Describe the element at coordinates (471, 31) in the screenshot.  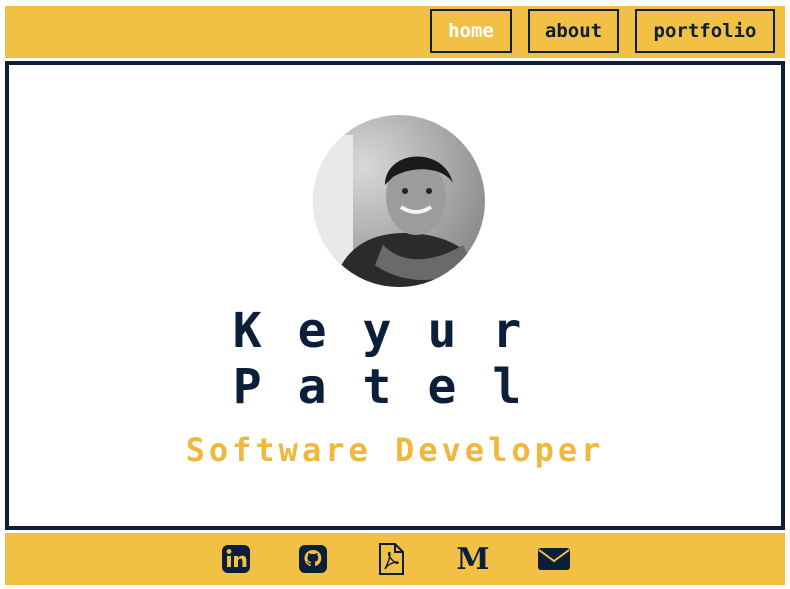
I see `nav-home-button: home` at that location.